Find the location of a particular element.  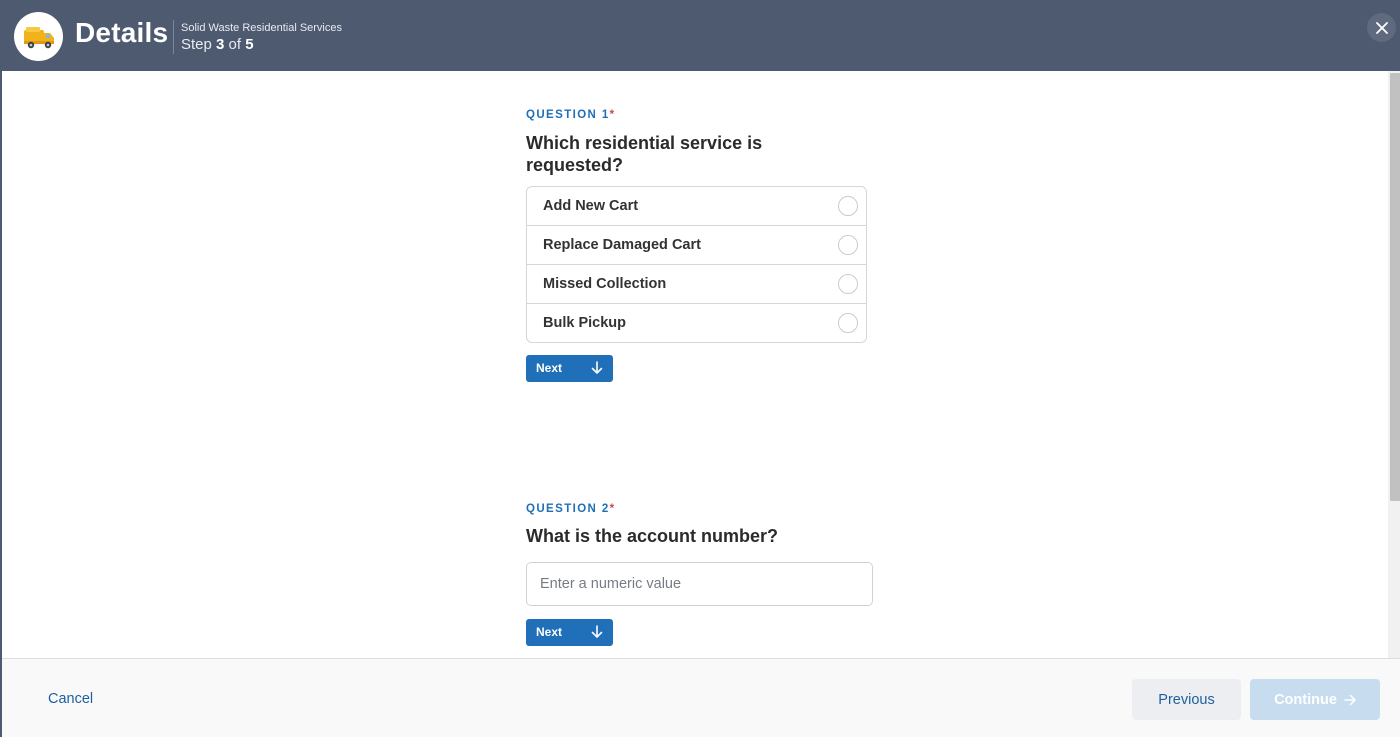

question-2-number: QUESTION 2 is located at coordinates (568, 509).